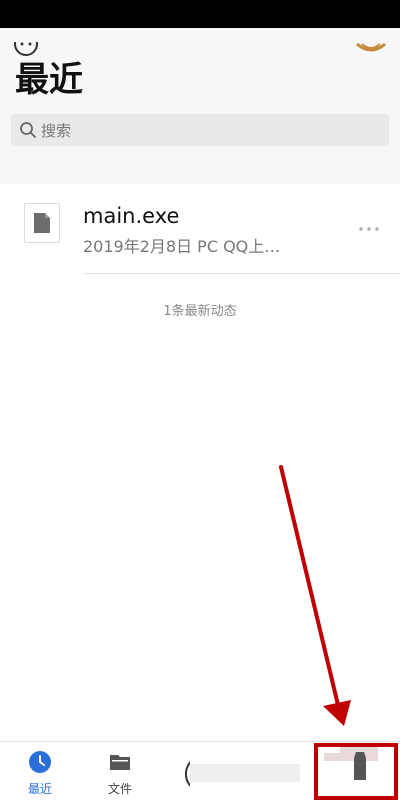 The width and height of the screenshot is (400, 800). Describe the element at coordinates (119, 789) in the screenshot. I see `tab-files-label: 文件` at that location.